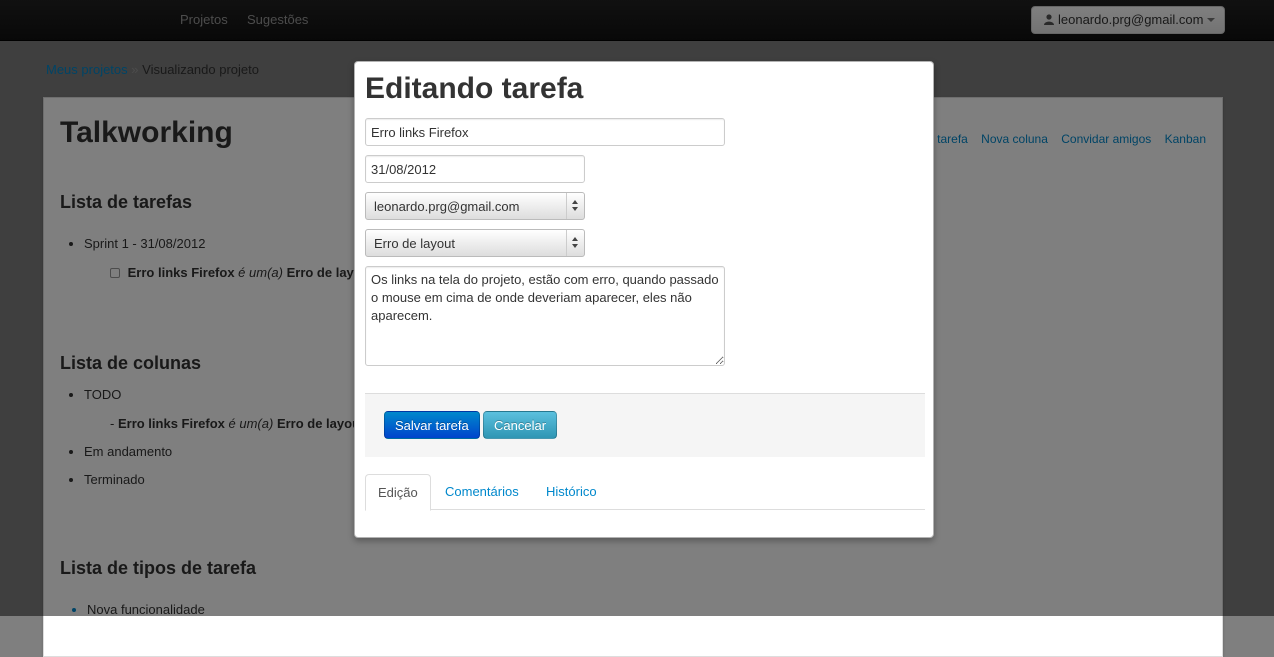  Describe the element at coordinates (398, 492) in the screenshot. I see `tab-edicao: Edição` at that location.